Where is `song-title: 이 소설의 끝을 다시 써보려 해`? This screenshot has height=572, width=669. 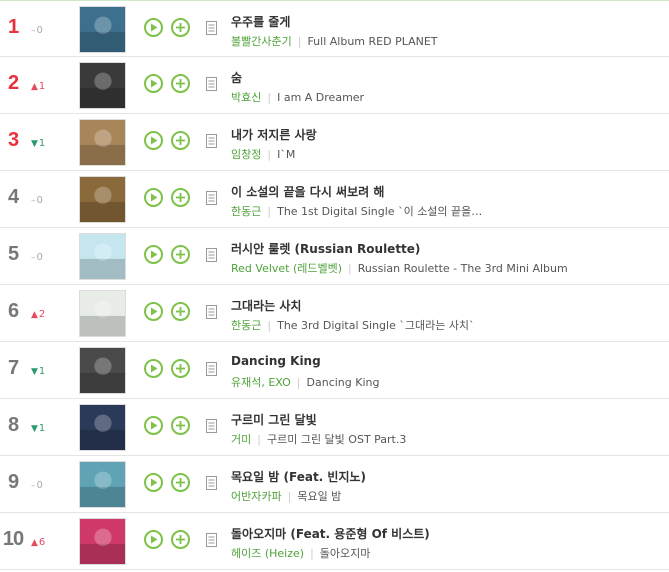
song-title: 이 소설의 끝을 다시 써보려 해 is located at coordinates (307, 191).